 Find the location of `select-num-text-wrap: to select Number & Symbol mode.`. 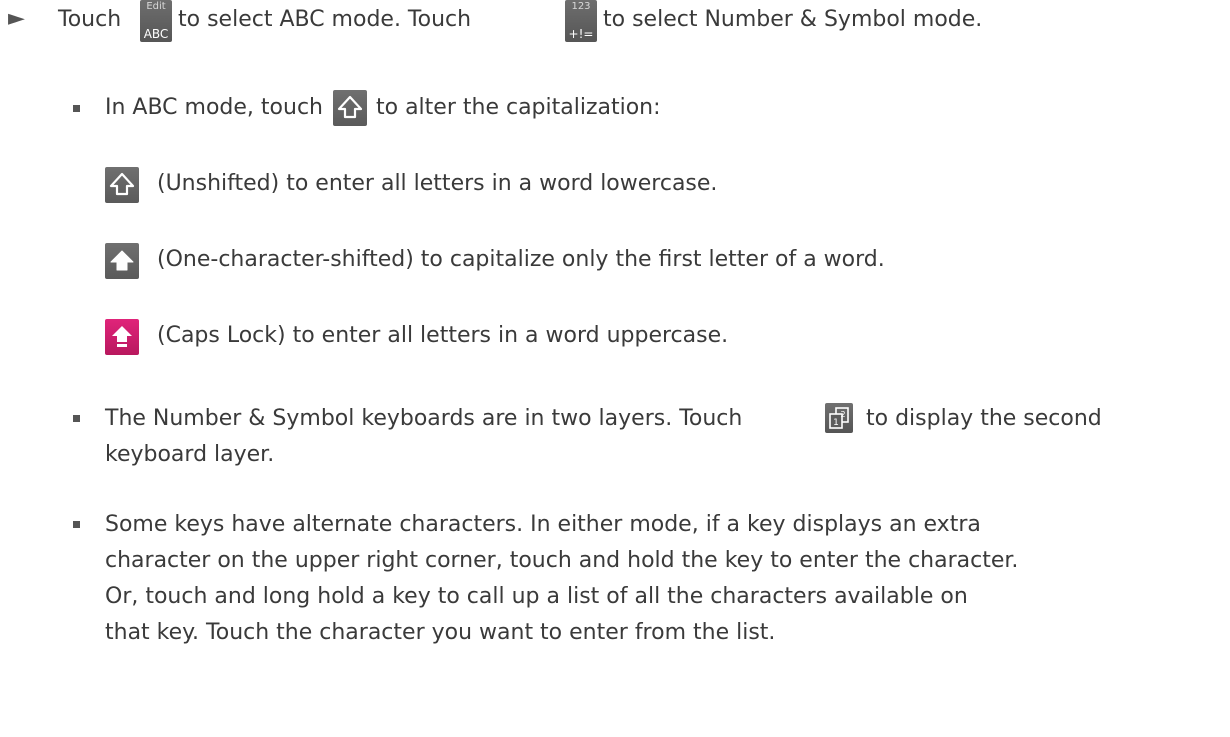

select-num-text-wrap: to select Number & Symbol mode. is located at coordinates (792, 20).